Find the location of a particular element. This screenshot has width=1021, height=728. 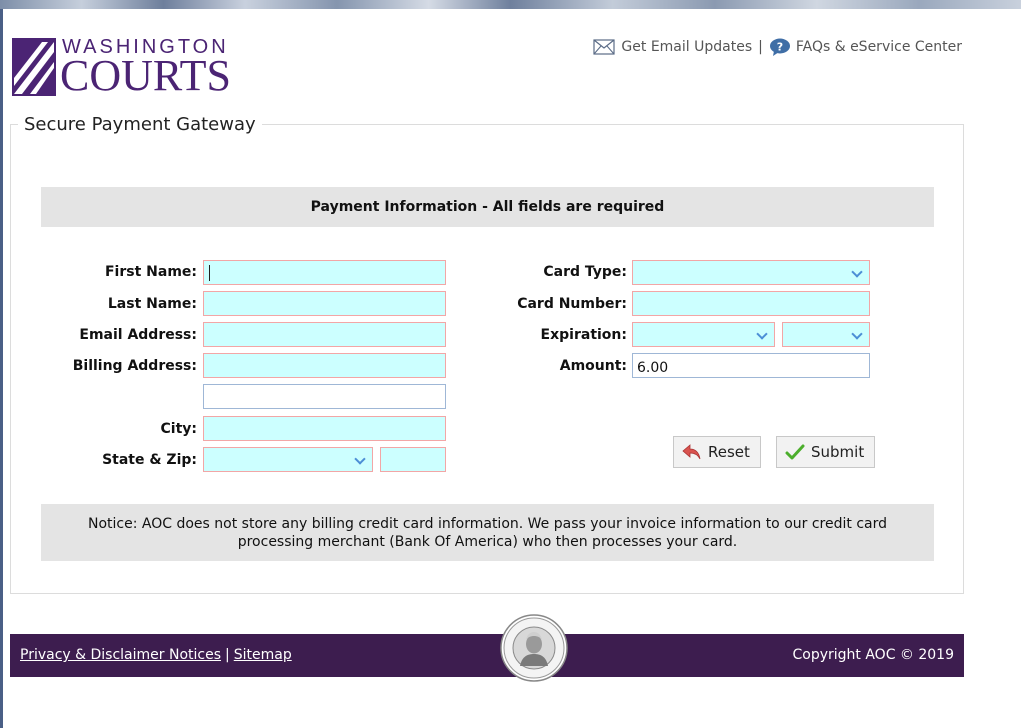

submit-button-label: Submit is located at coordinates (838, 452).